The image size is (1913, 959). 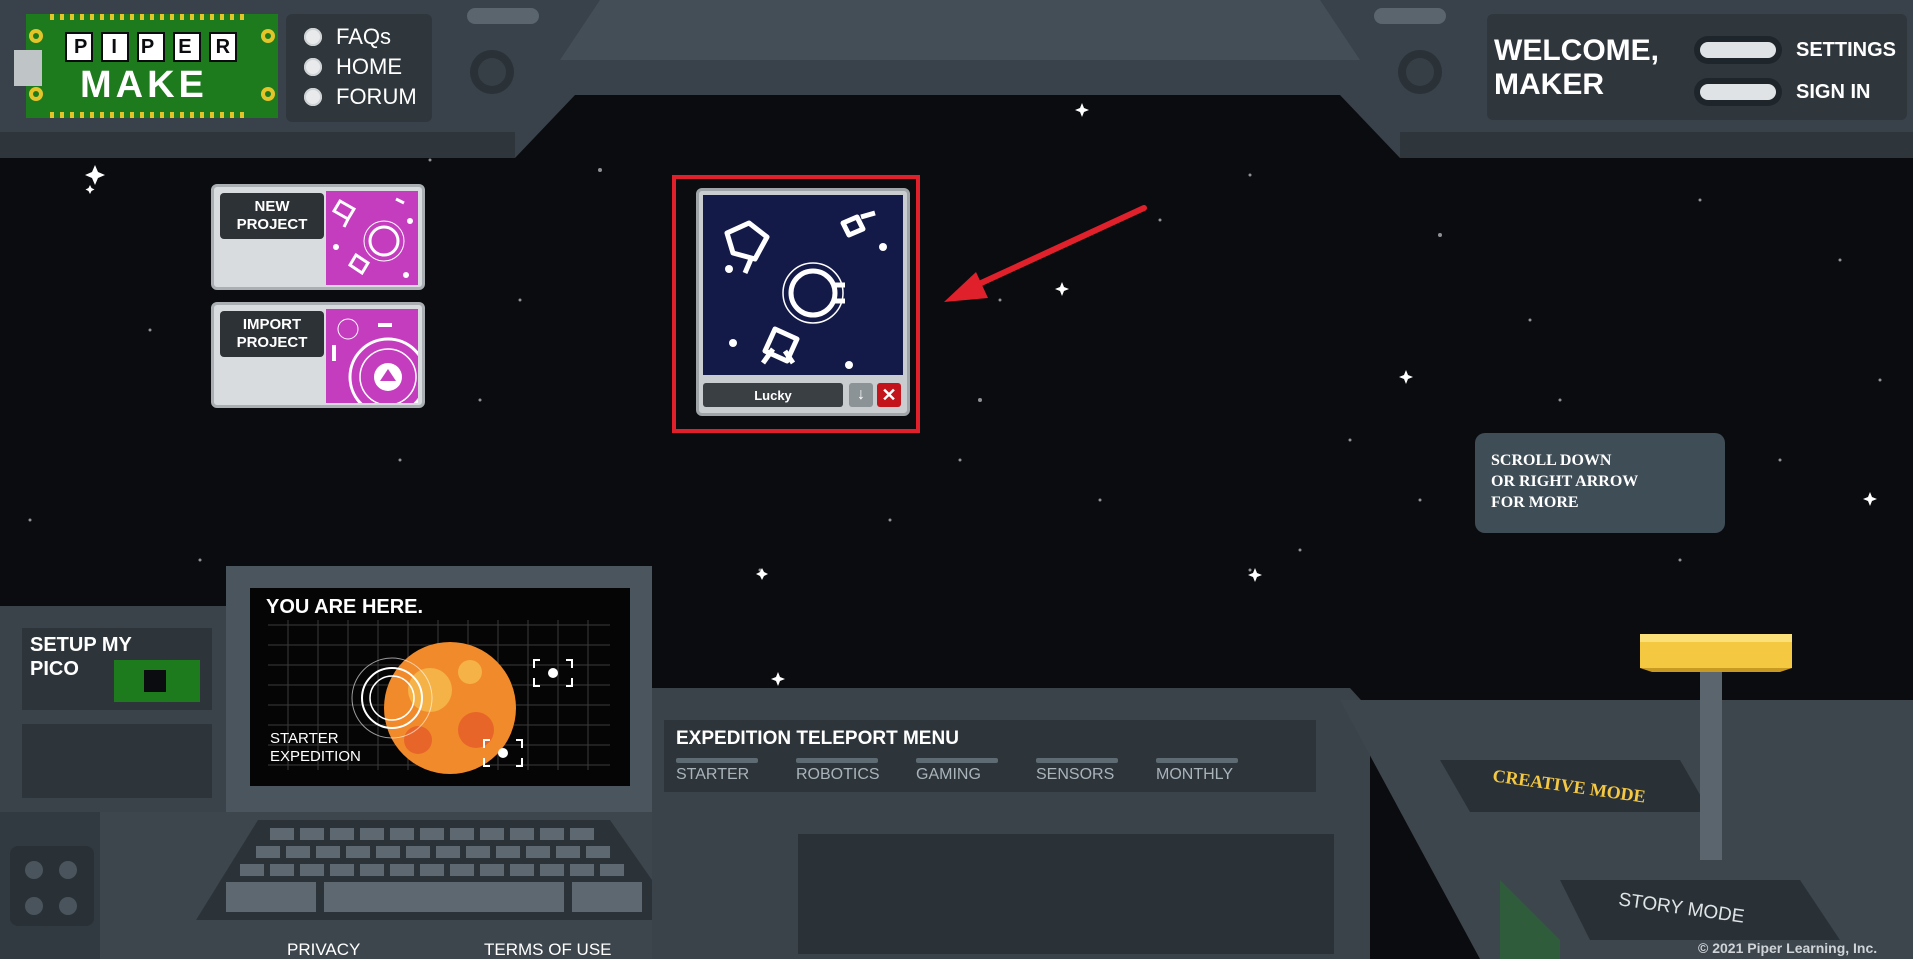 What do you see at coordinates (838, 775) in the screenshot?
I see `tab-robotics: ROBOTICS` at bounding box center [838, 775].